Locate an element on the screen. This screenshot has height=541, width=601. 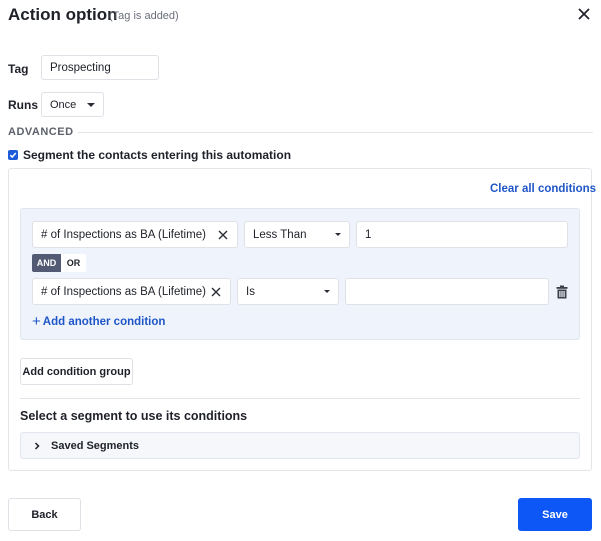
tag-label: Tag is located at coordinates (18, 69).